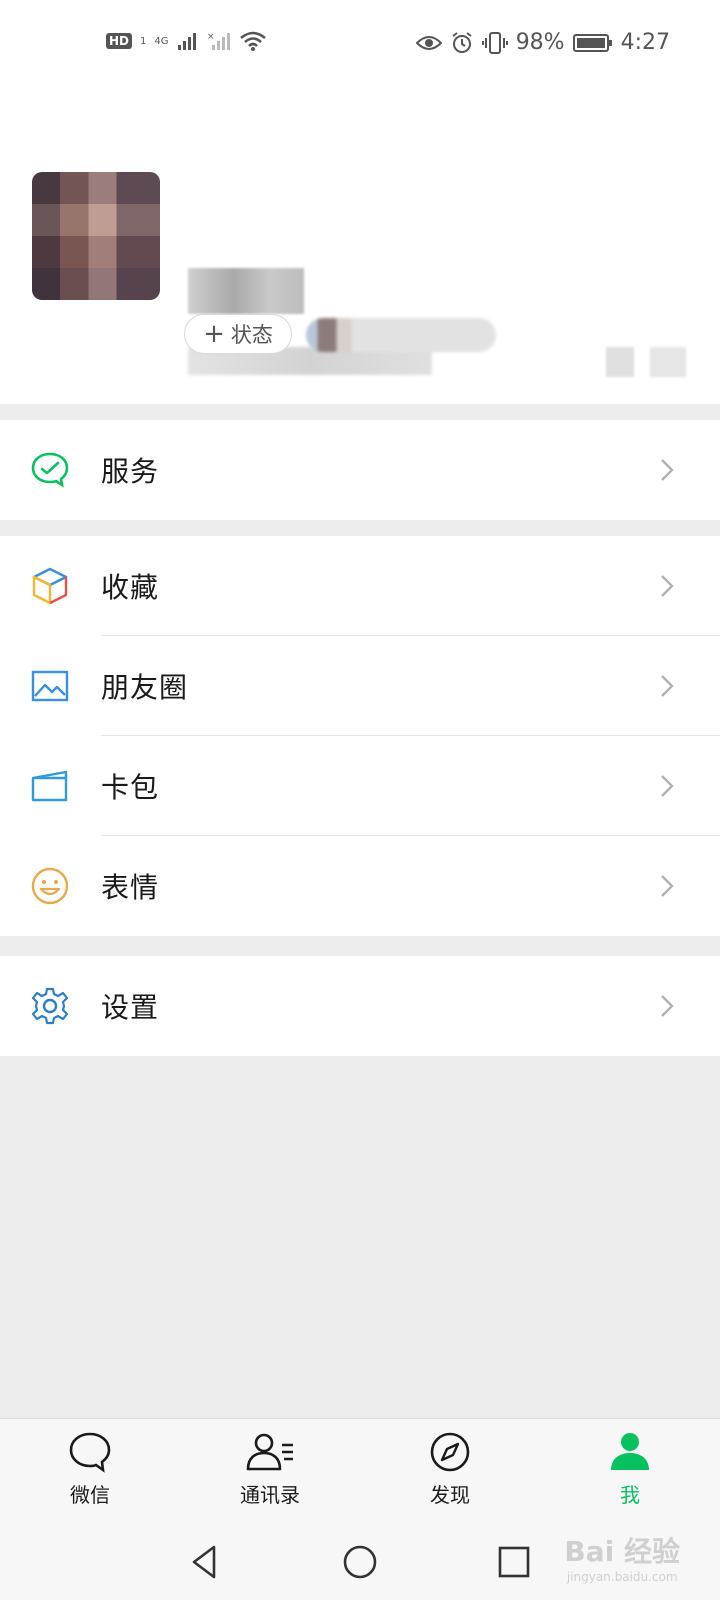 The image size is (720, 1600). What do you see at coordinates (251, 335) in the screenshot?
I see `add-status-label: 状态` at bounding box center [251, 335].